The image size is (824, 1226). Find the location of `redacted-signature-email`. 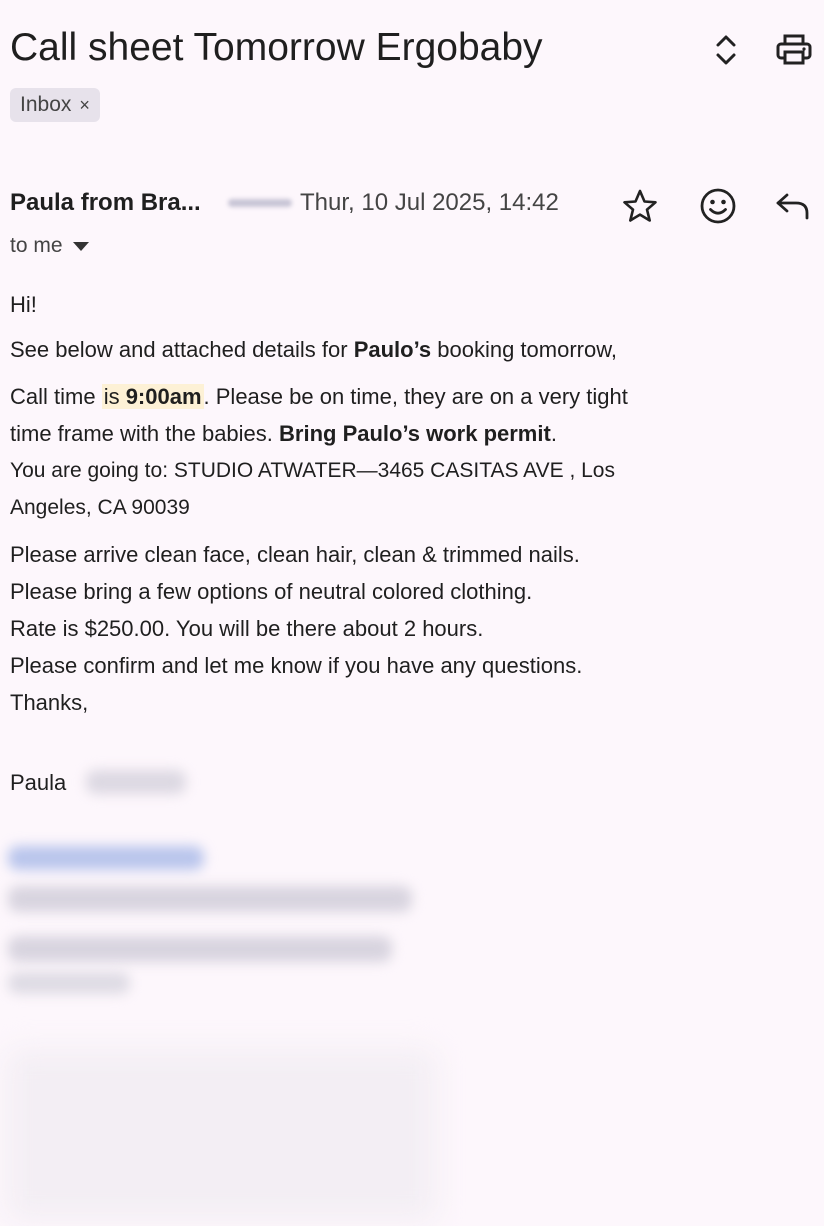

redacted-signature-email is located at coordinates (106, 858).